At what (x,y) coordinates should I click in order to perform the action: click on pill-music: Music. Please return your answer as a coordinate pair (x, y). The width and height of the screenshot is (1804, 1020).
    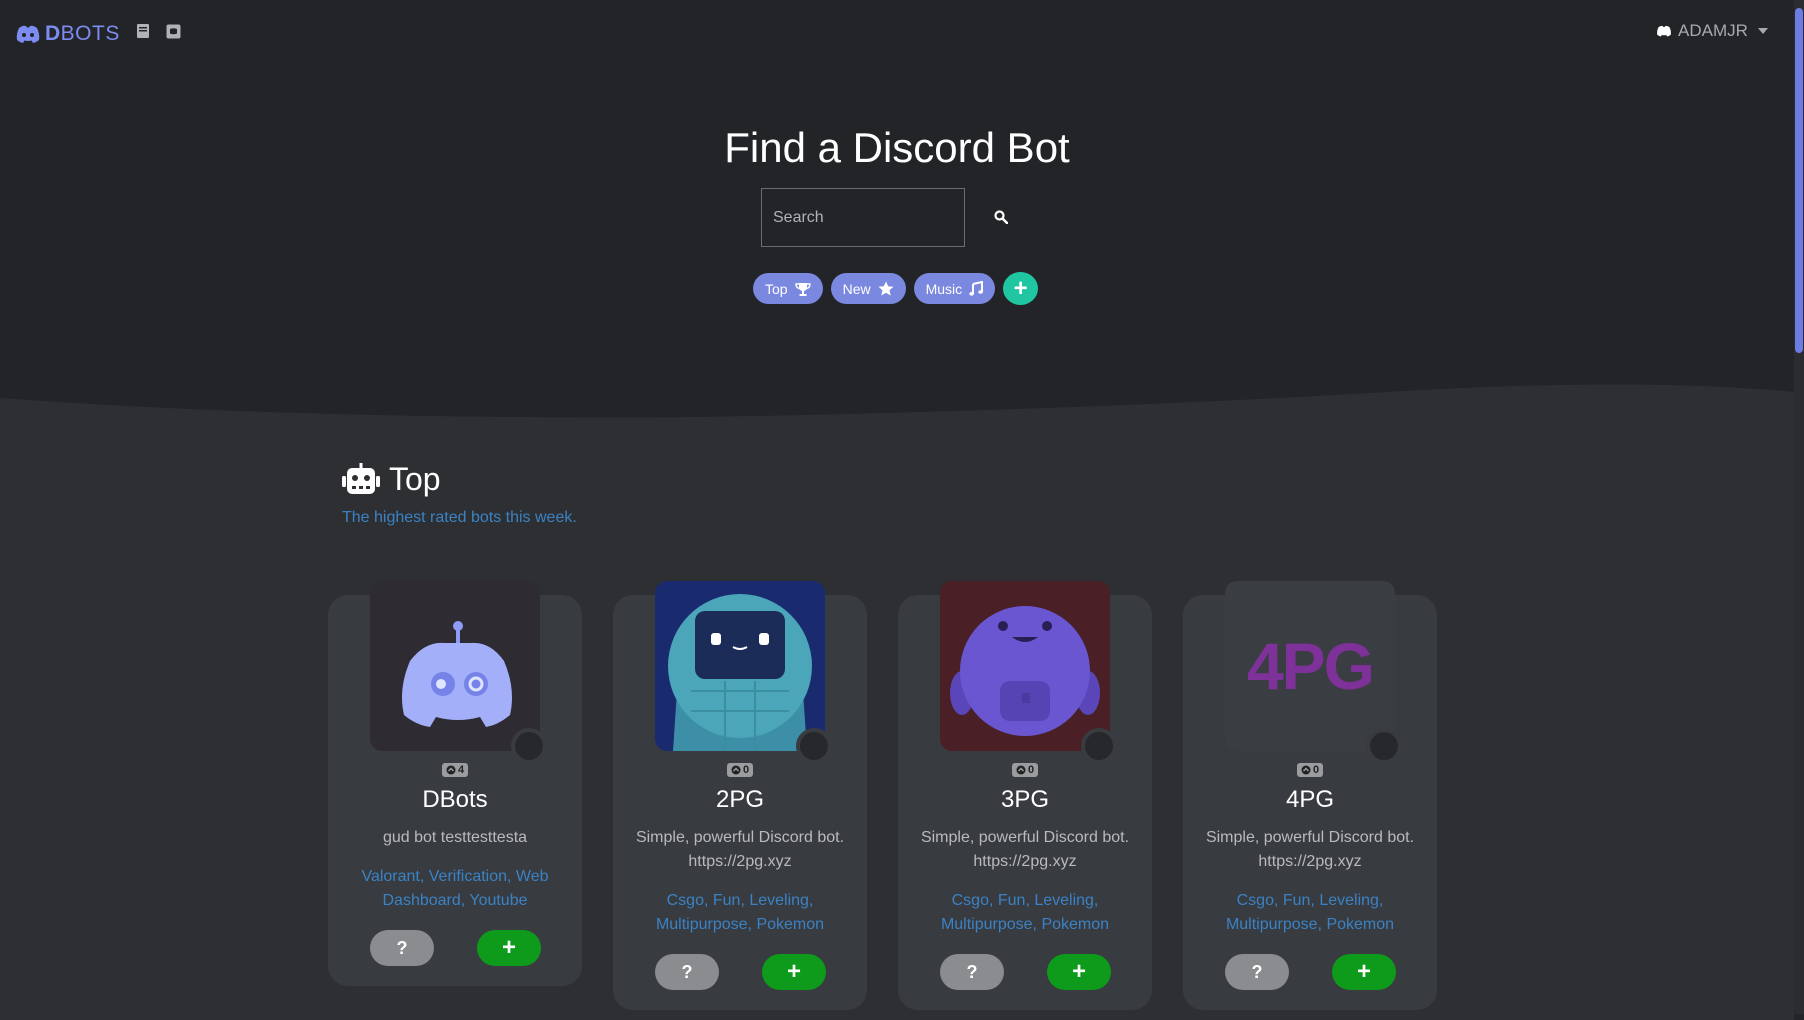
    Looking at the image, I should click on (954, 288).